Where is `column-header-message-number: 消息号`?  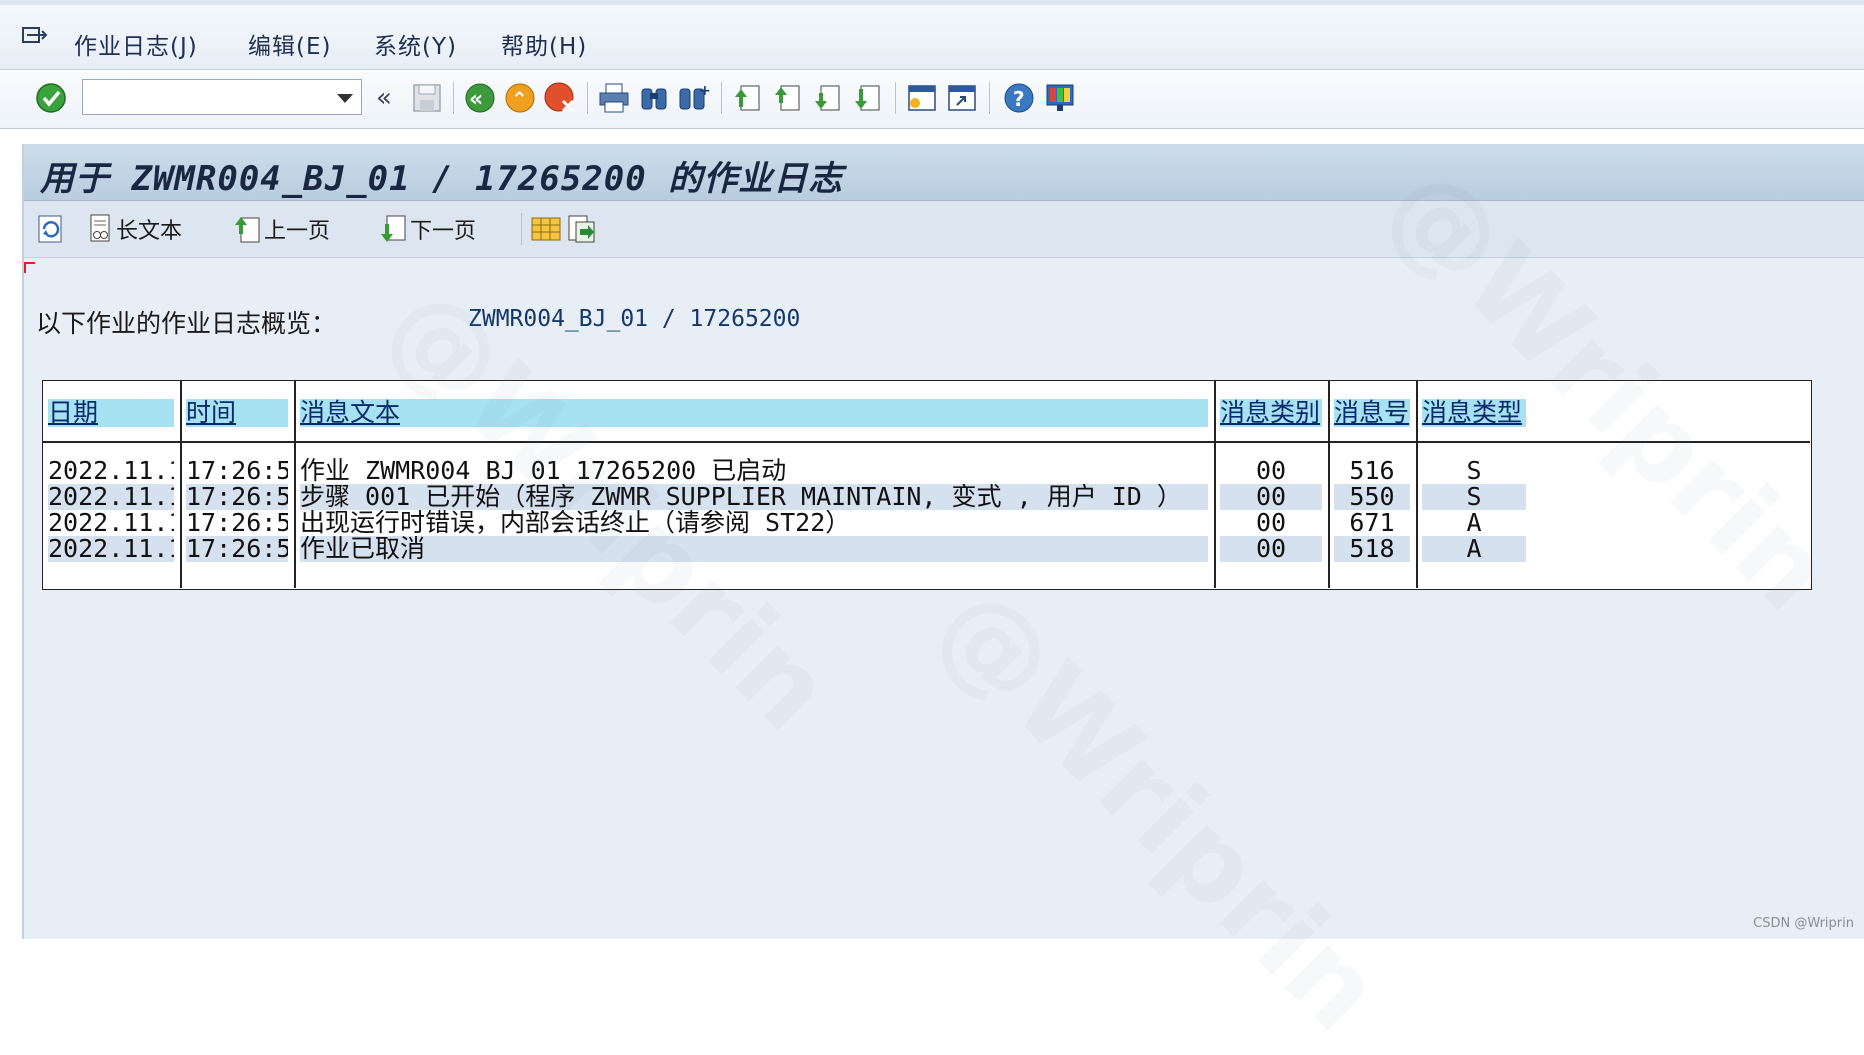 column-header-message-number: 消息号 is located at coordinates (1372, 413).